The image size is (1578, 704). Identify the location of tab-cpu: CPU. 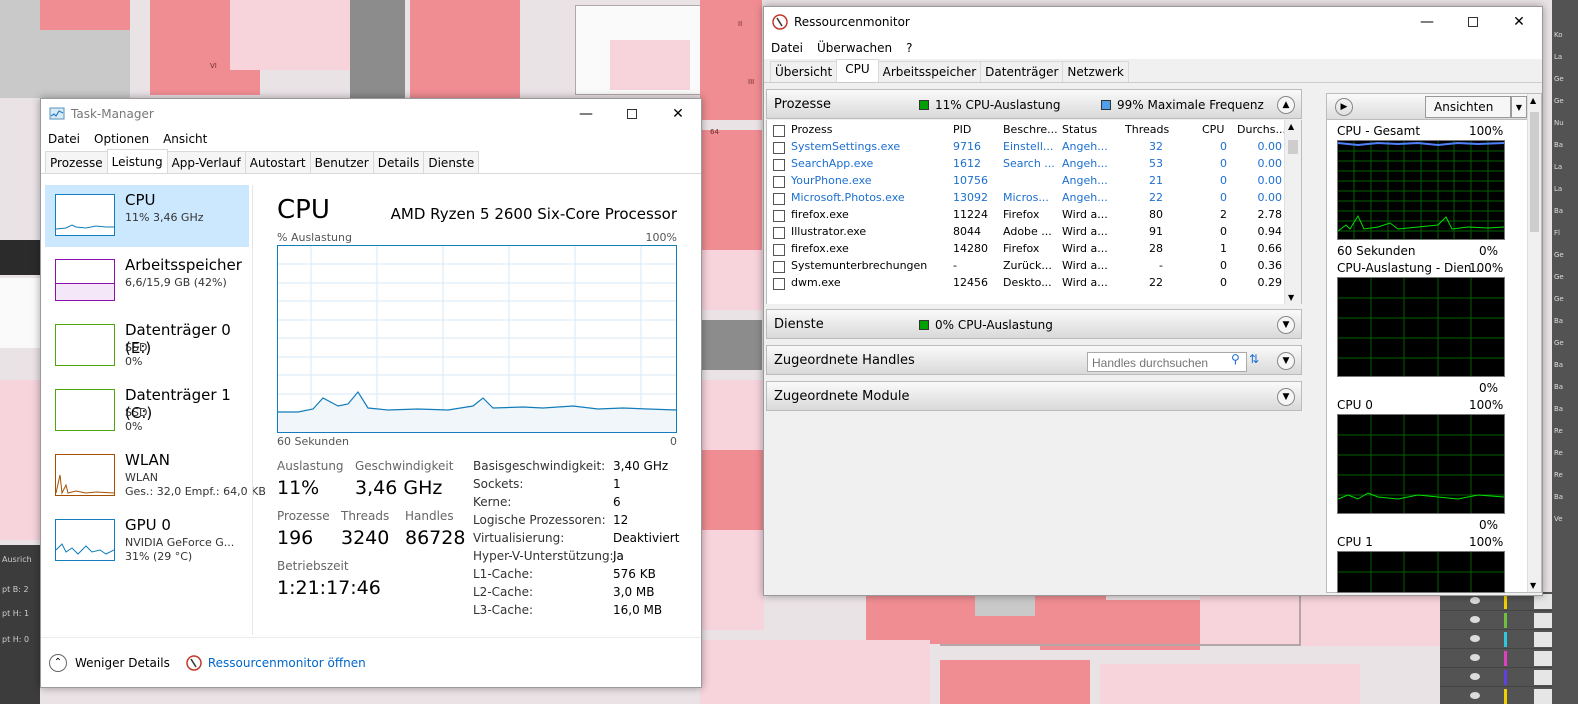
(857, 70).